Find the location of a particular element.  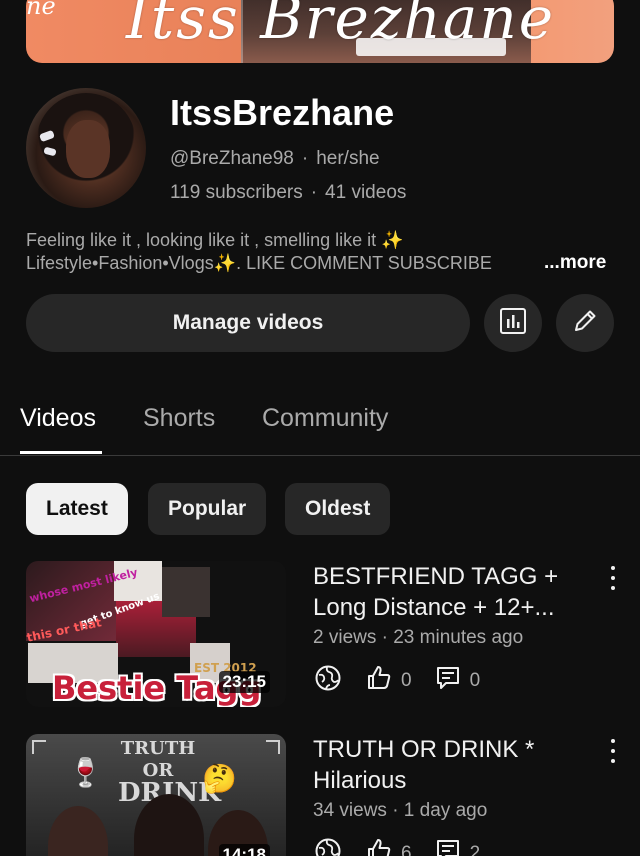

banner-script-text: Itss Brezhane is located at coordinates (341, 26).